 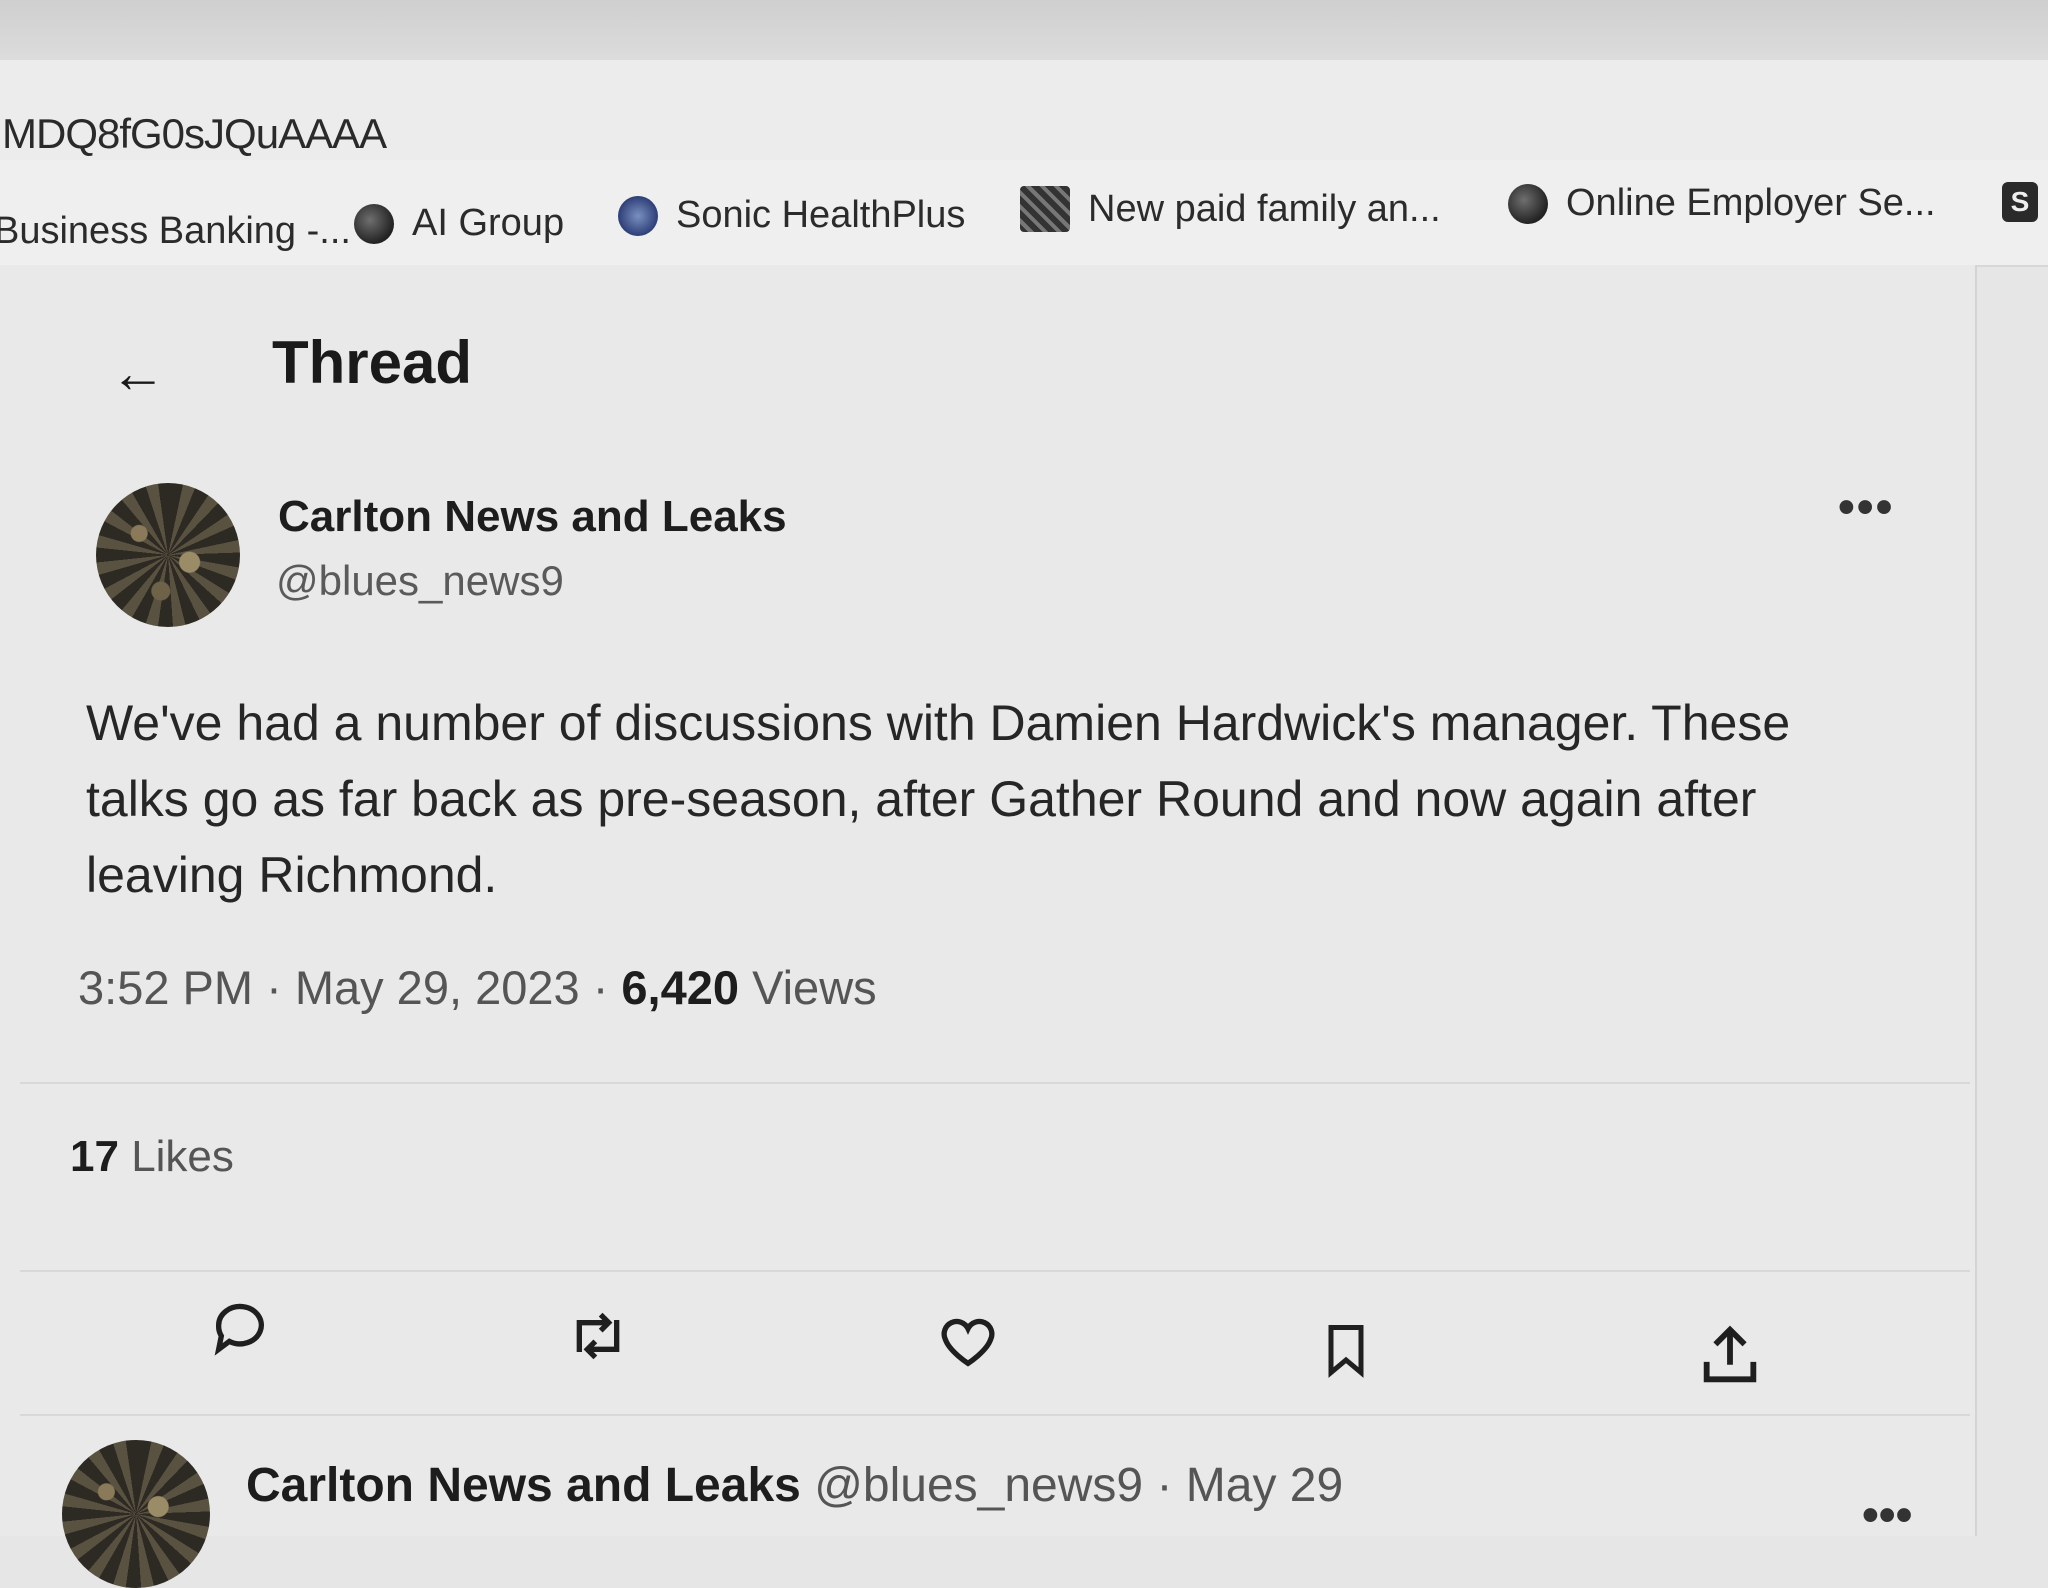 I want to click on page-title: Thread, so click(x=372, y=362).